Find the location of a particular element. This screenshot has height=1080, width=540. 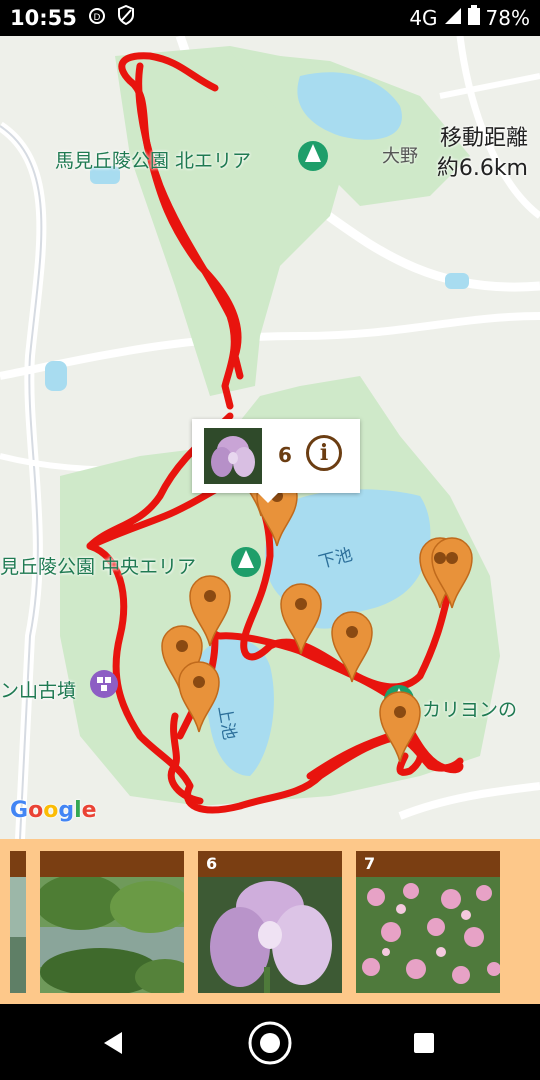

distance-title: 移動距離 is located at coordinates (483, 138).